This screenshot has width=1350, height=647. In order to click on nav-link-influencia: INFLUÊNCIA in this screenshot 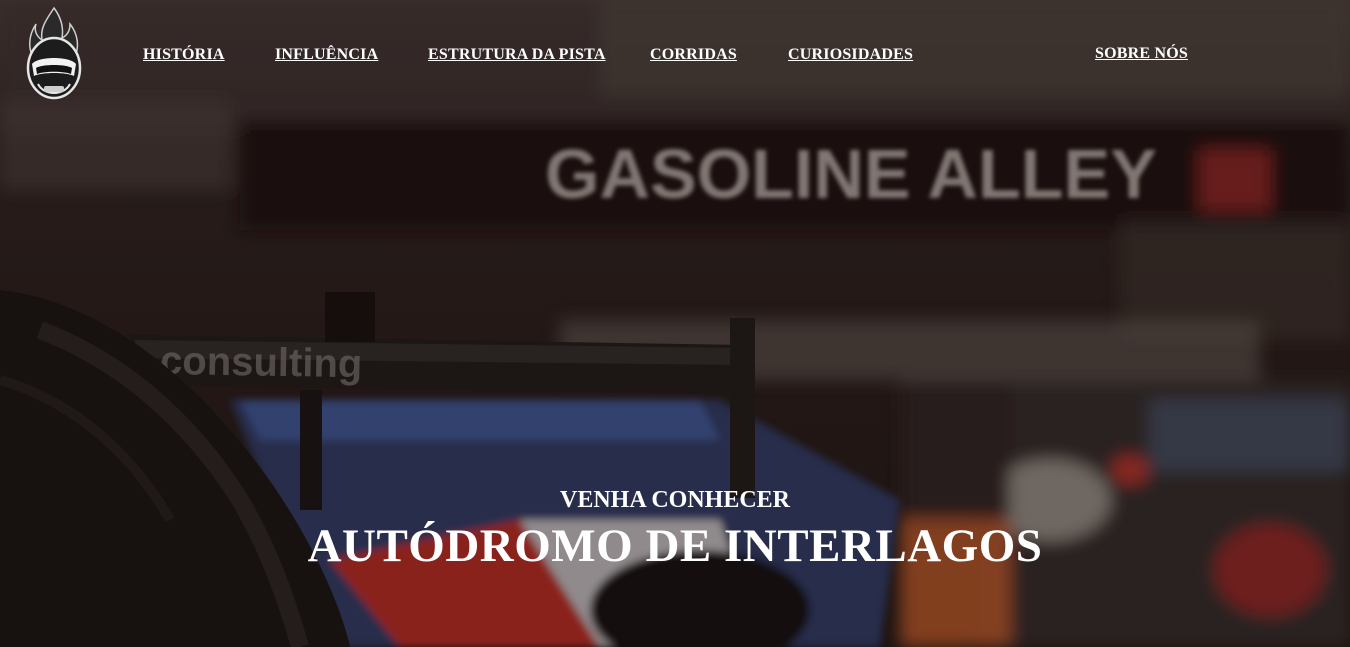, I will do `click(326, 55)`.